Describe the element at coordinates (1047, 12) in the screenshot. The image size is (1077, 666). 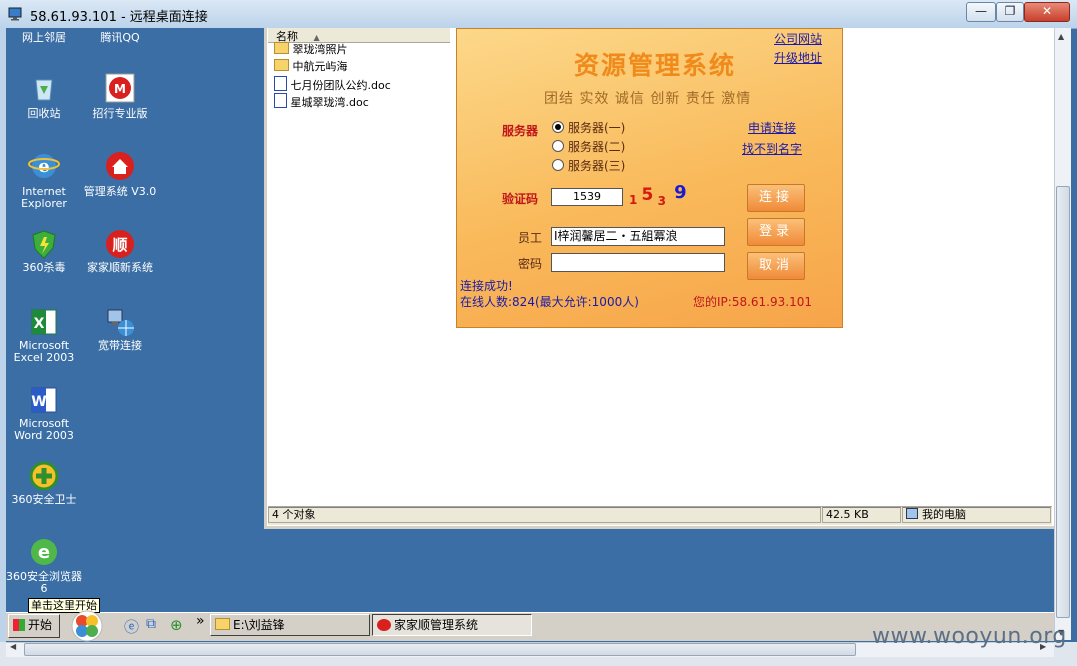
I see `close-button: ✕` at that location.